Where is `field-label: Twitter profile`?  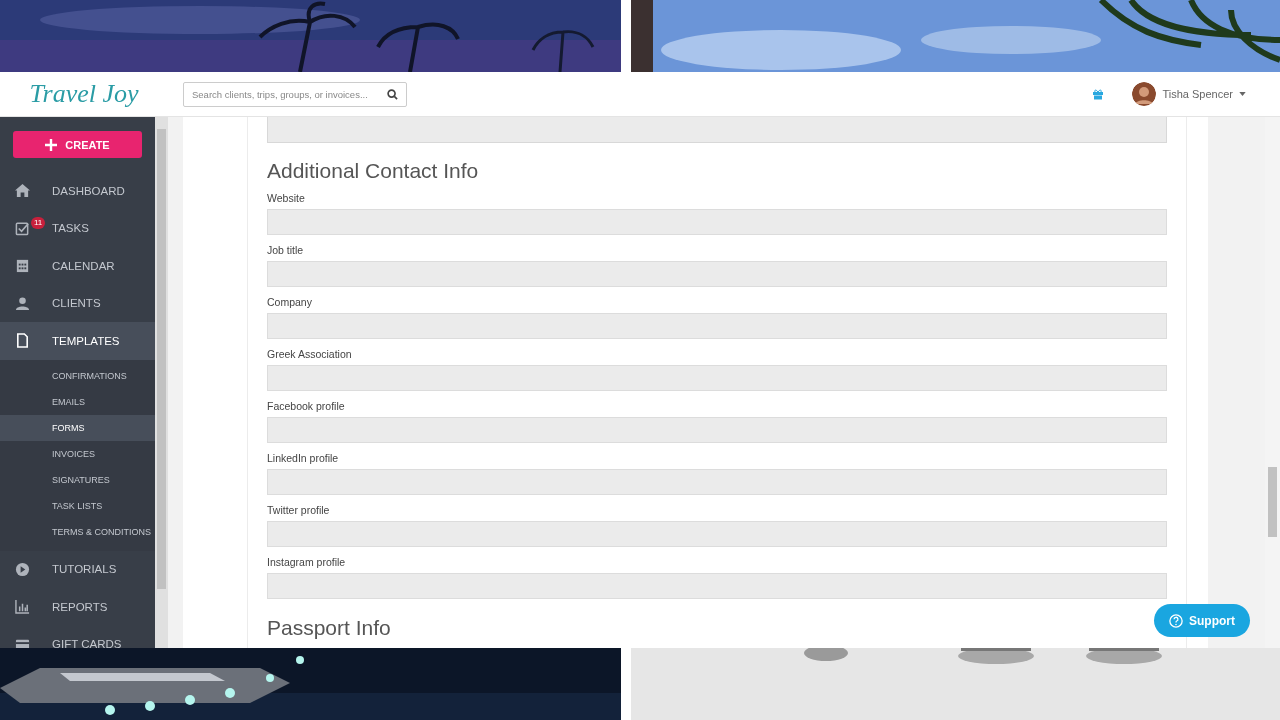
field-label: Twitter profile is located at coordinates (299, 510).